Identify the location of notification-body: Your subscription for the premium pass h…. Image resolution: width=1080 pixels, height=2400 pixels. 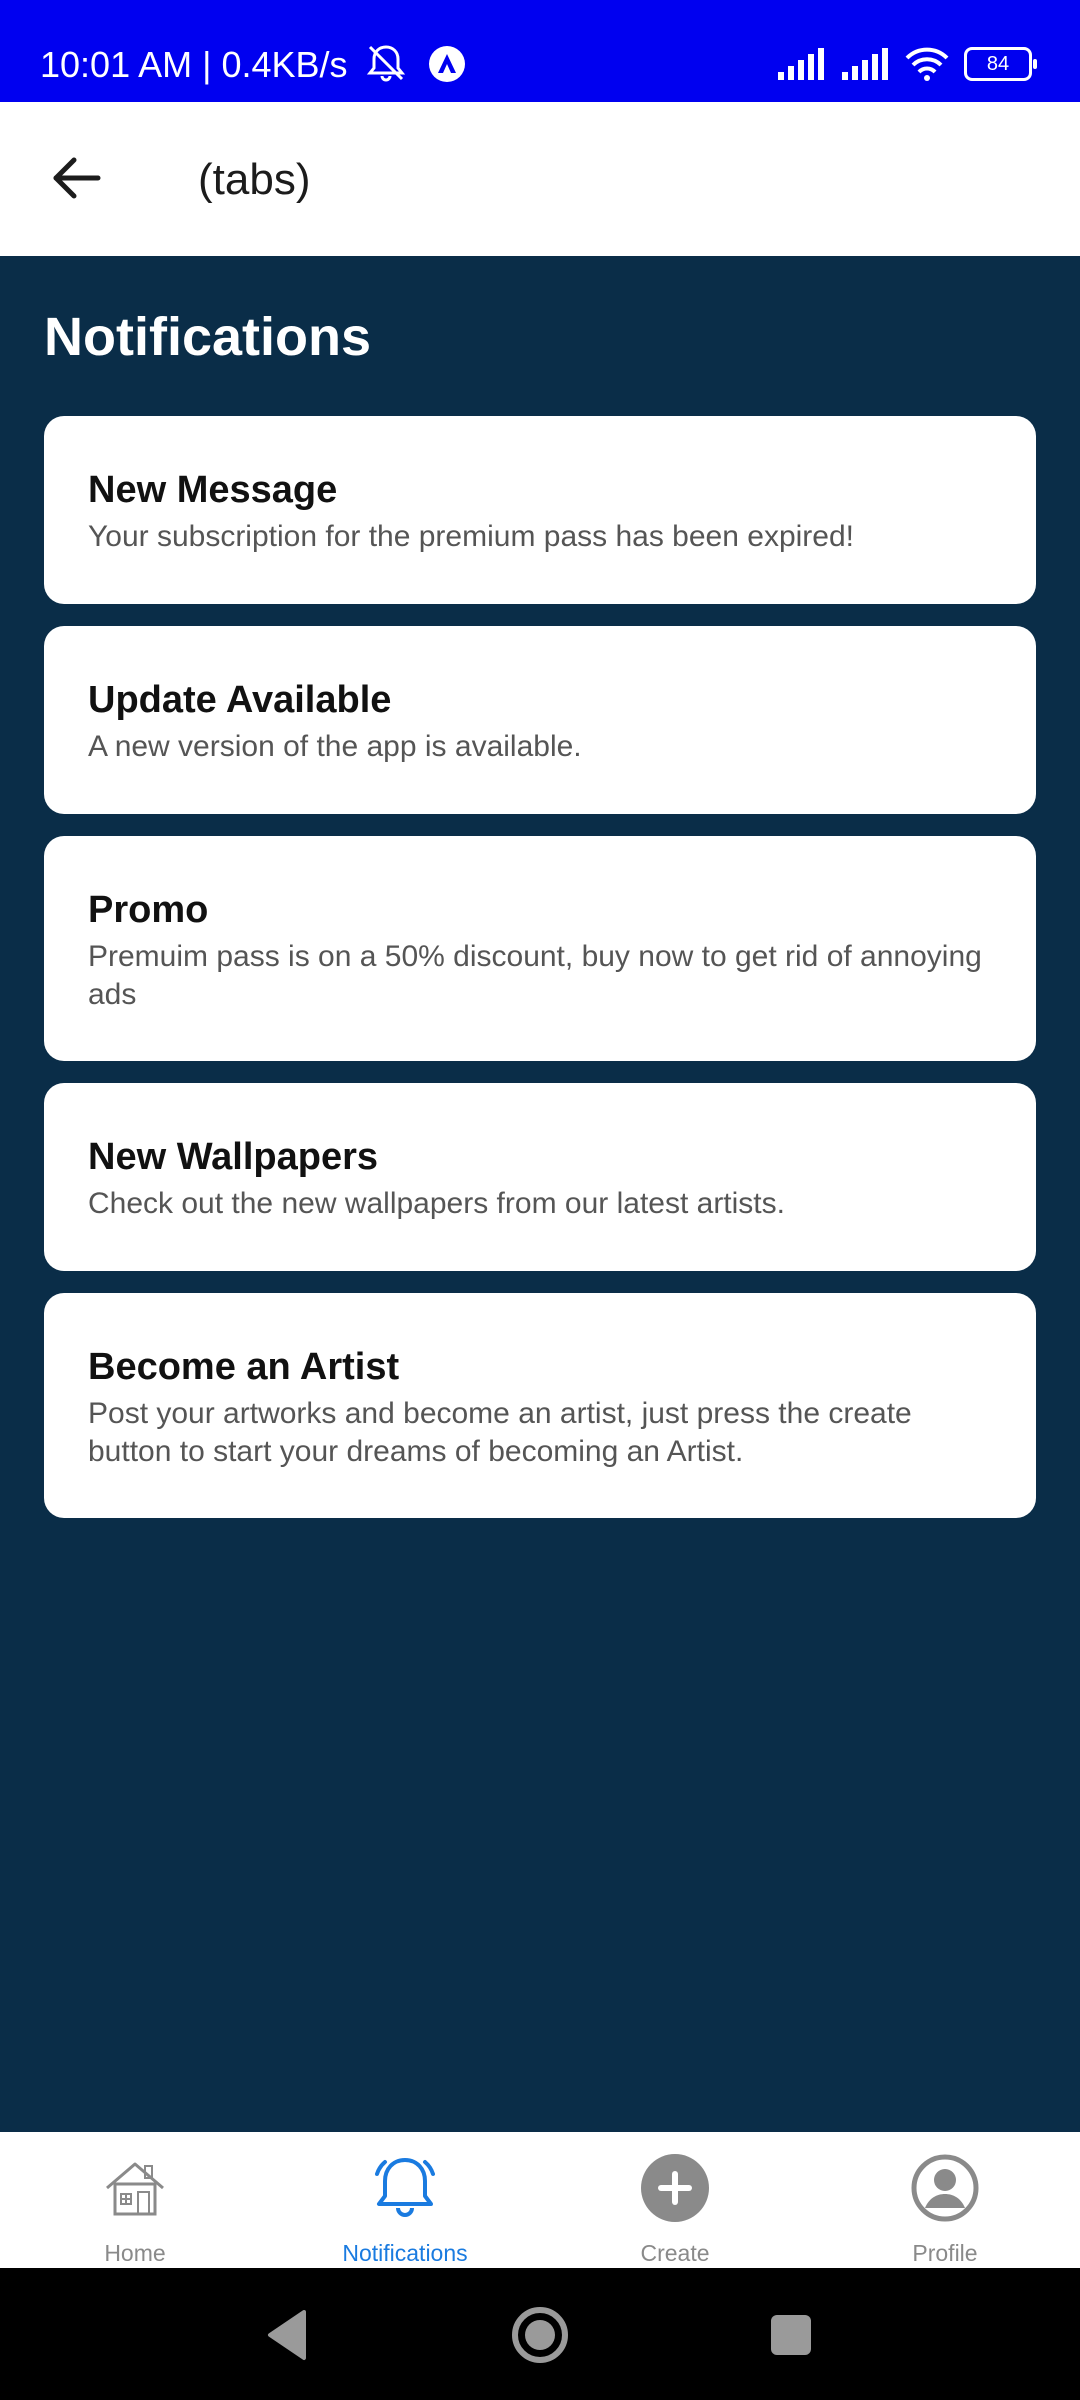
(471, 536).